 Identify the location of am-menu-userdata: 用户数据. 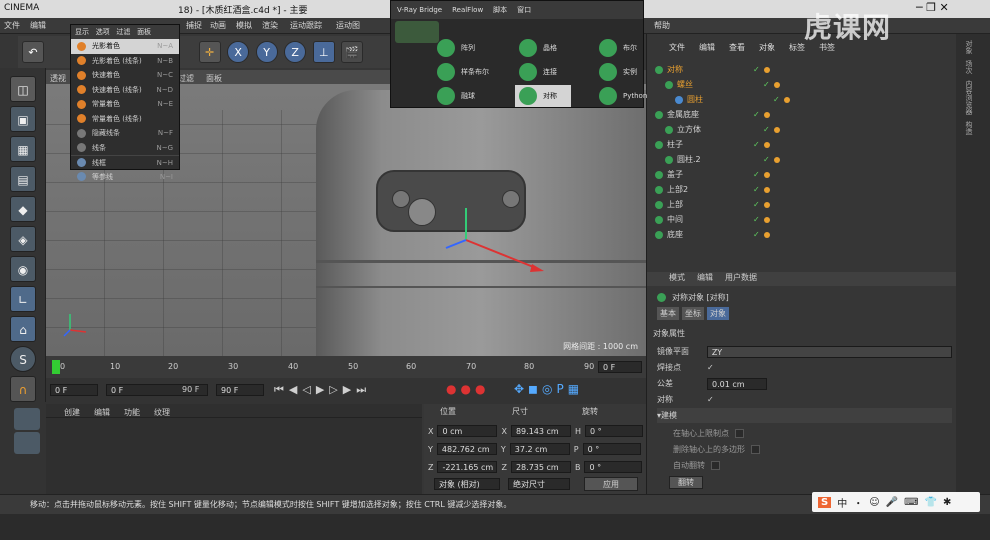
(741, 279).